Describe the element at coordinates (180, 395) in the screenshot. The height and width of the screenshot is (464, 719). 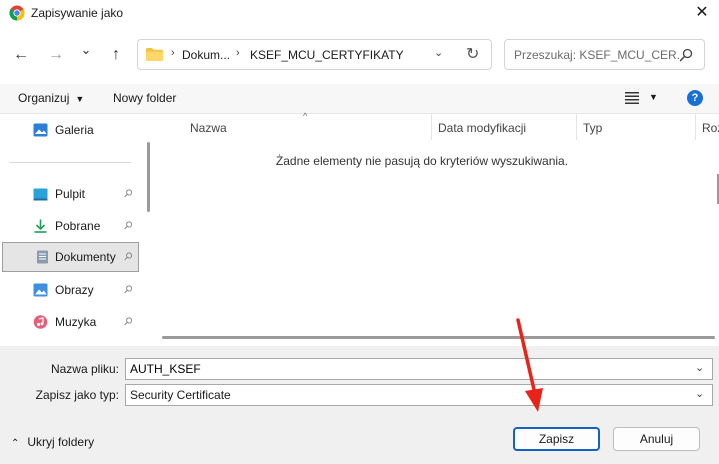
I see `filetype-value: Security Certificate` at that location.